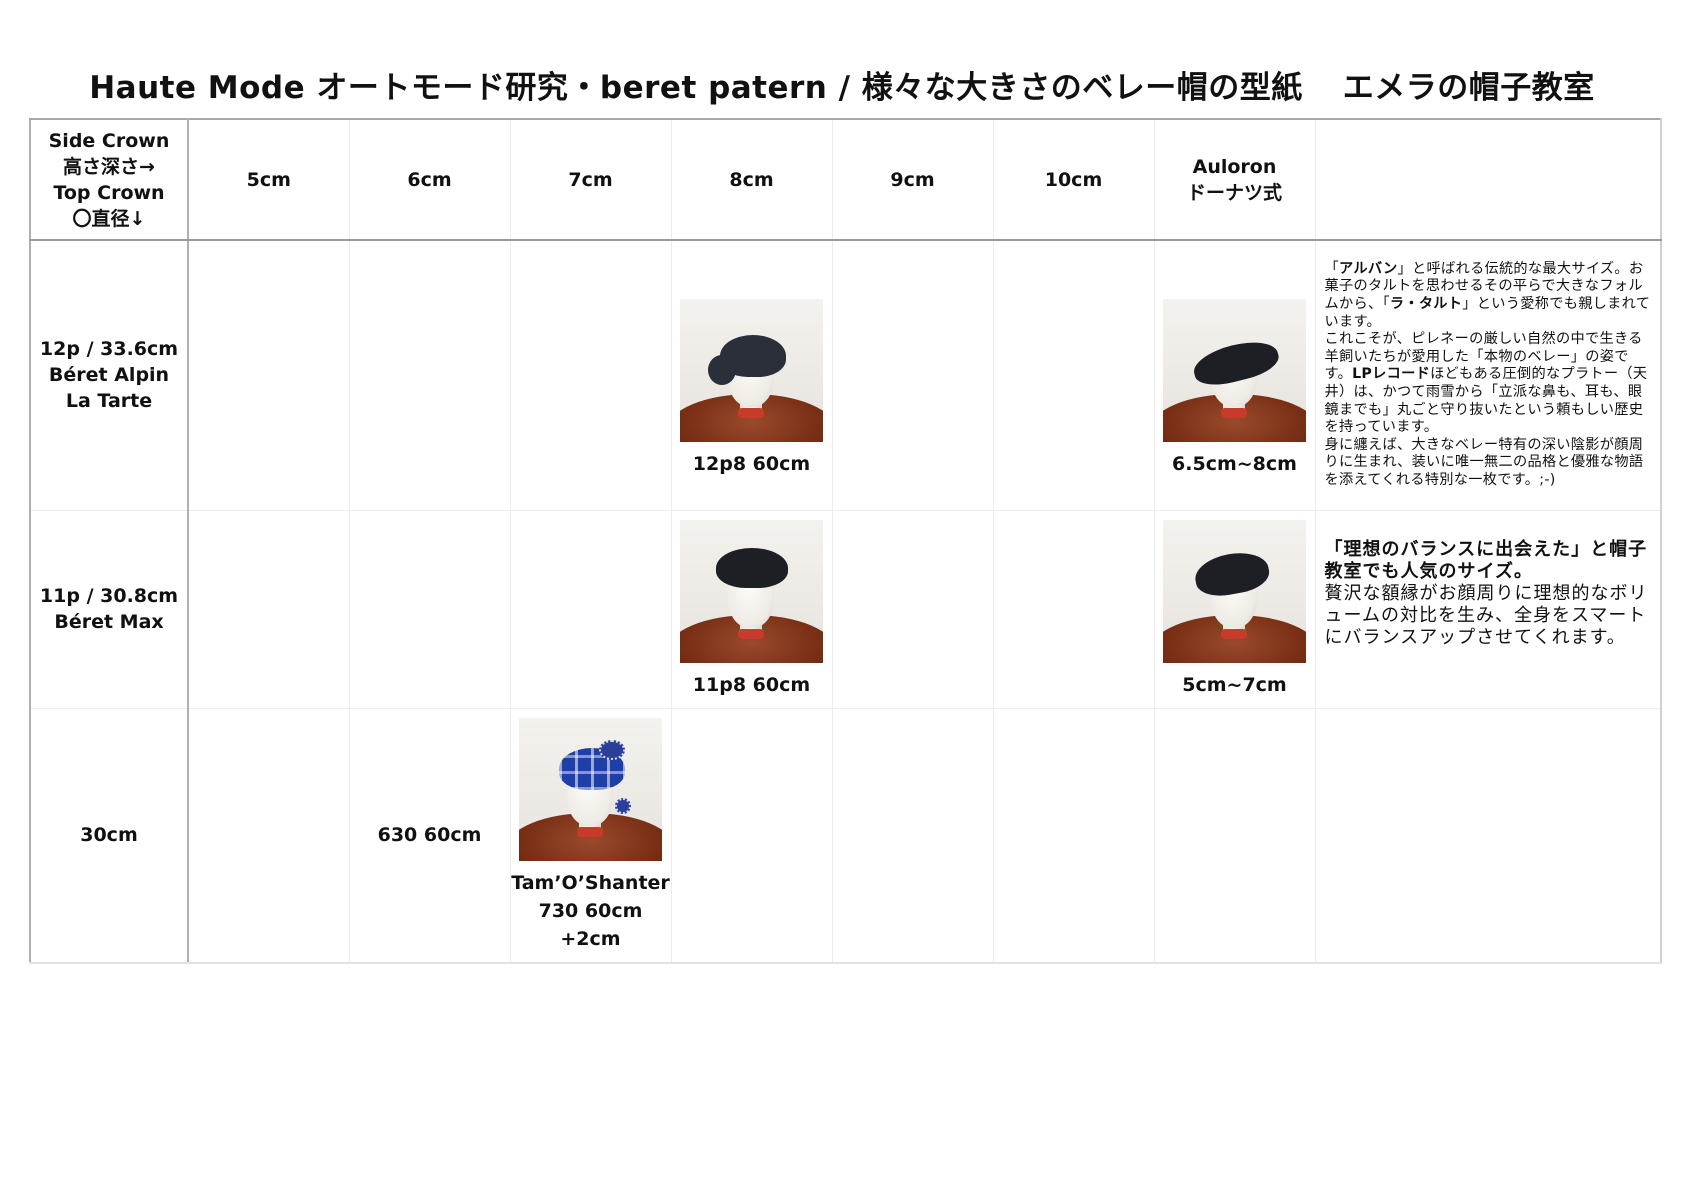 The height and width of the screenshot is (1190, 1684). I want to click on photo-caption: 11p8 60cm, so click(751, 684).